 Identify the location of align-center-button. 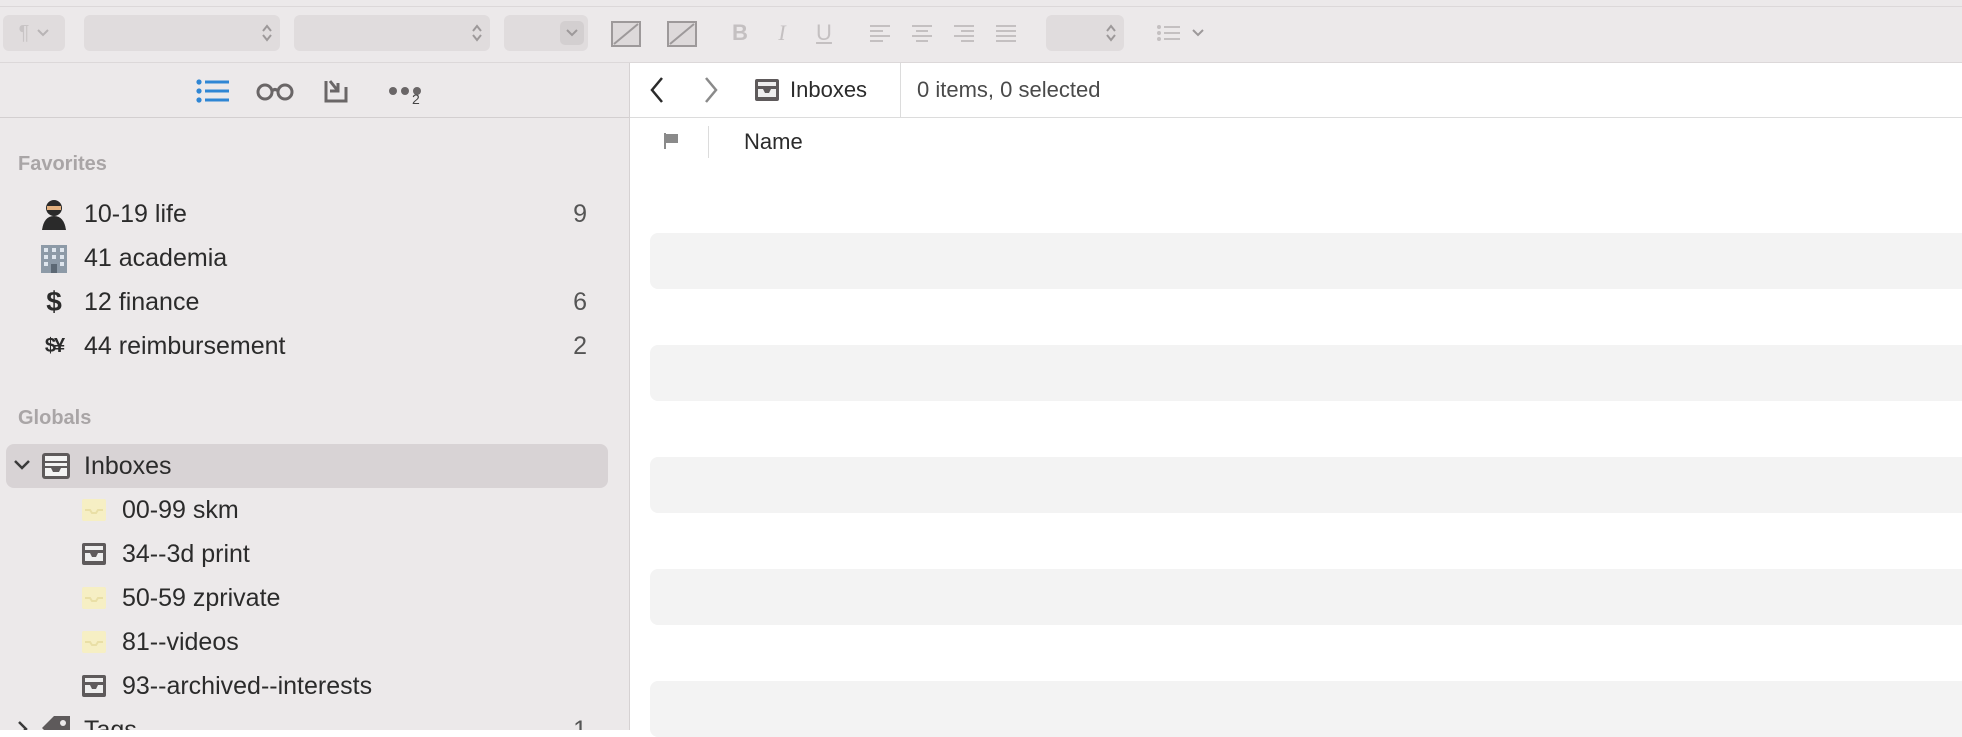
(922, 33).